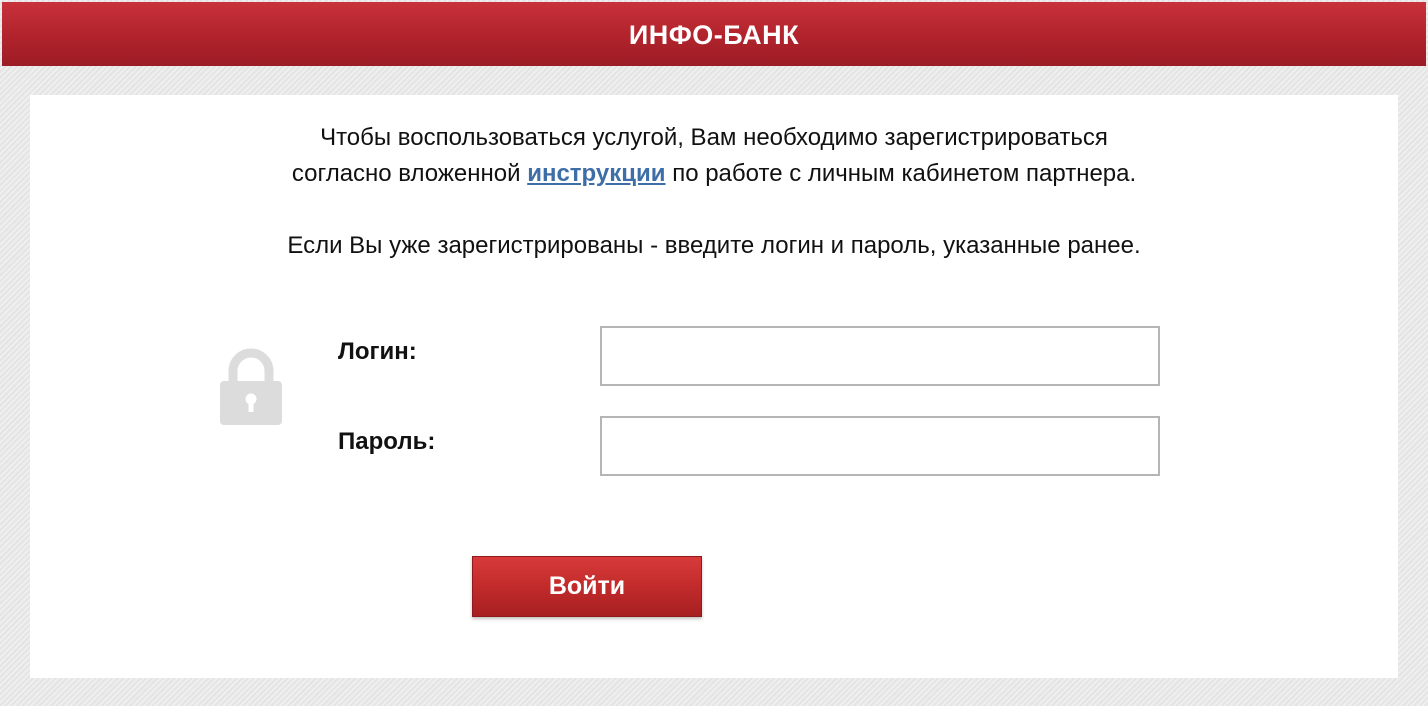 The image size is (1428, 706). Describe the element at coordinates (409, 173) in the screenshot. I see `intro-line-2-before: согласно вложенной` at that location.